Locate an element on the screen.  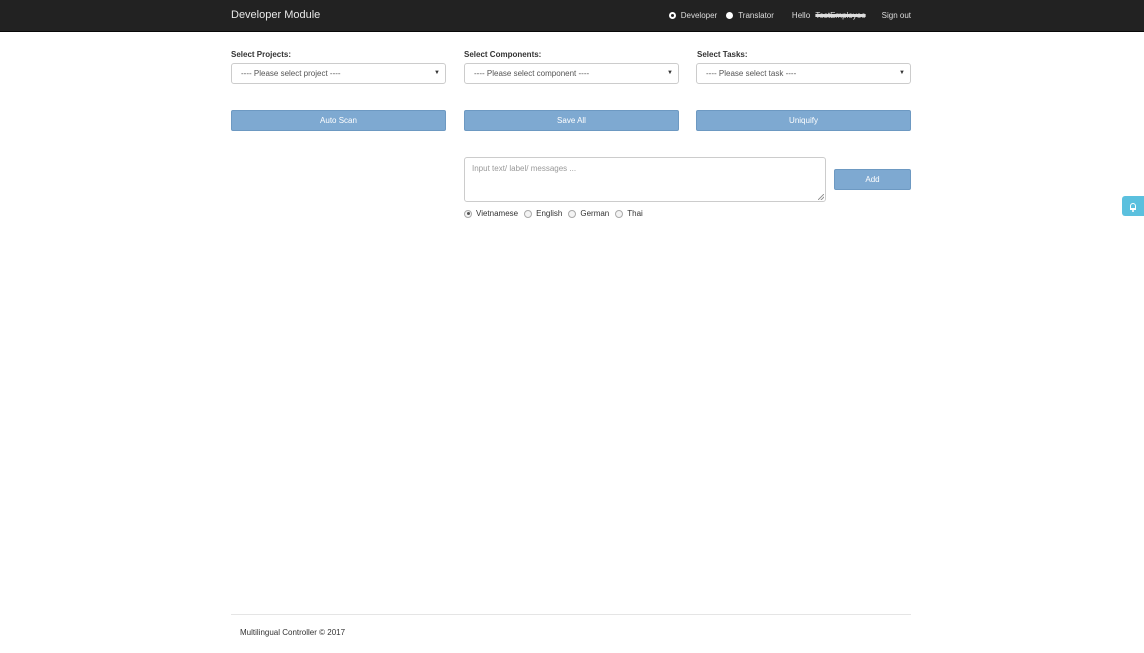
greeting-label: Hello is located at coordinates (801, 15).